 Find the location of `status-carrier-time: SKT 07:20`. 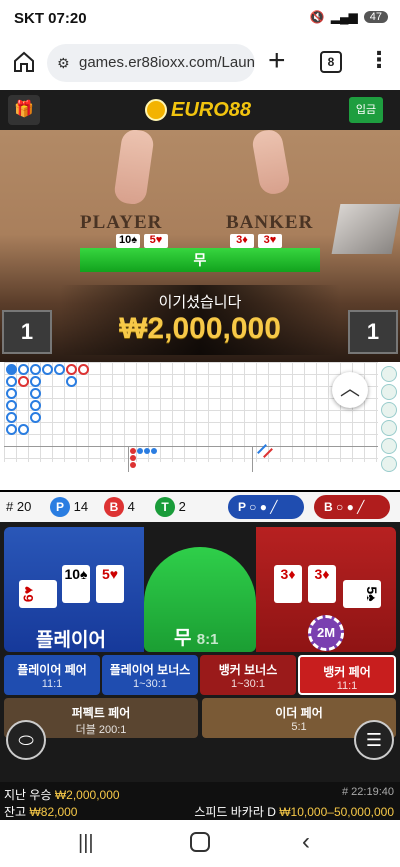

status-carrier-time: SKT 07:20 is located at coordinates (50, 18).